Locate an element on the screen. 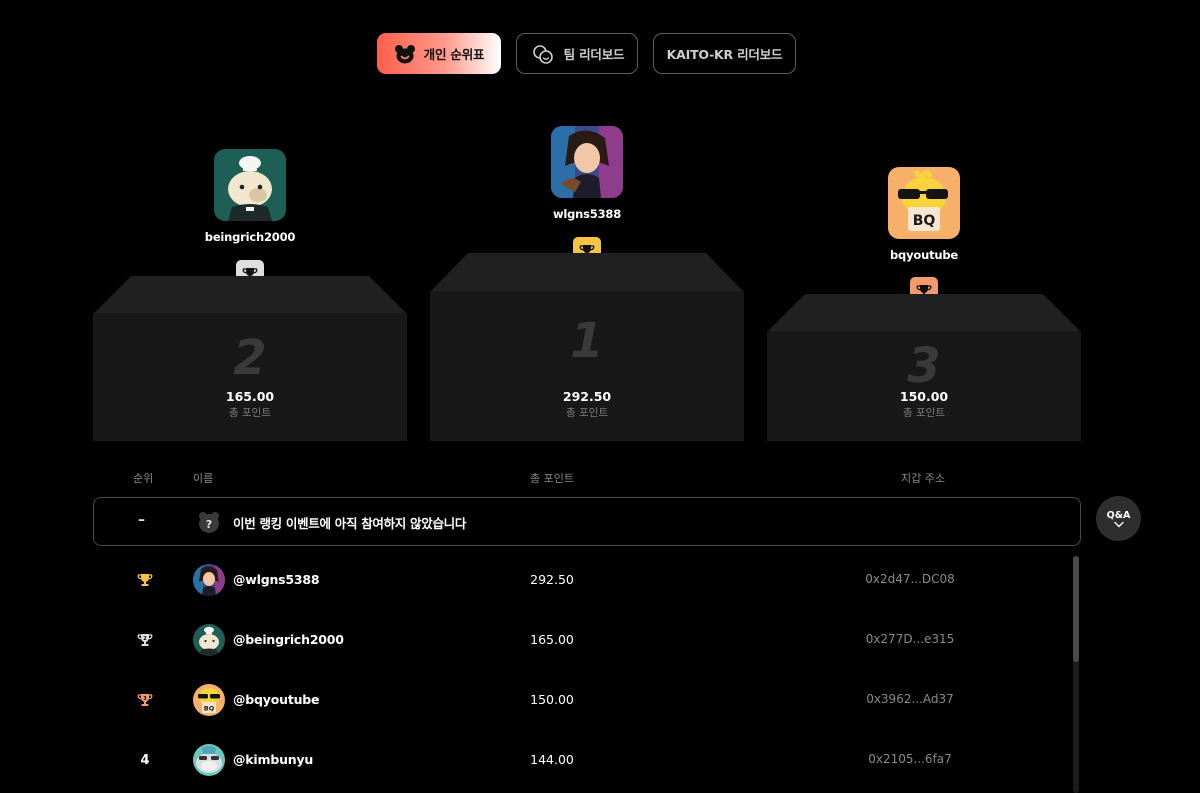 This screenshot has width=1200, height=793. leaderboard-tabs: 개인 순위표 팀 리더보드 KAITO-KR 리더보드 is located at coordinates (600, 53).